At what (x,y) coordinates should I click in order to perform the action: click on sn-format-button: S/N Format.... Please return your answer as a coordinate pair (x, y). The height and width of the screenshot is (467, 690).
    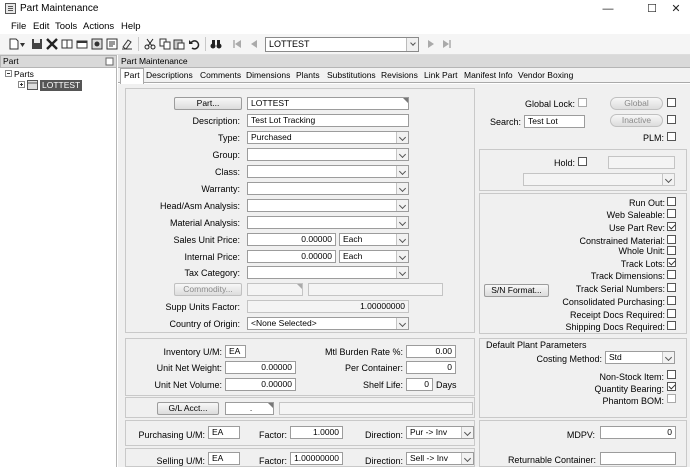
    Looking at the image, I should click on (516, 290).